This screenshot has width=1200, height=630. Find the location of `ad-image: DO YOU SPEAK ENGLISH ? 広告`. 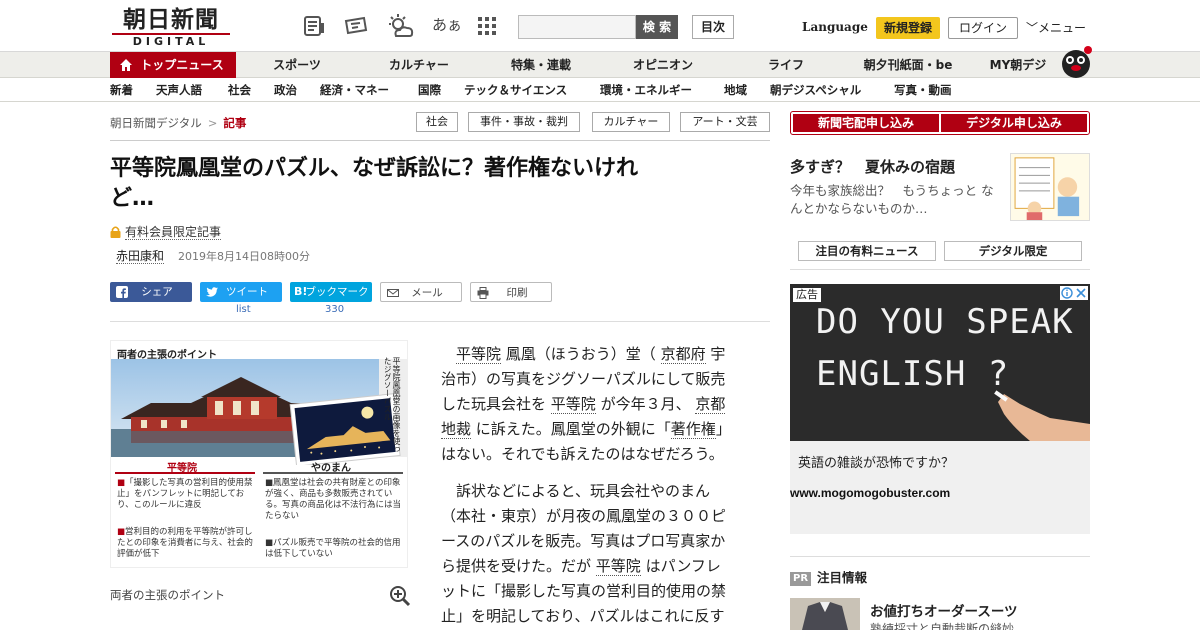

ad-image: DO YOU SPEAK ENGLISH ? 広告 is located at coordinates (940, 362).